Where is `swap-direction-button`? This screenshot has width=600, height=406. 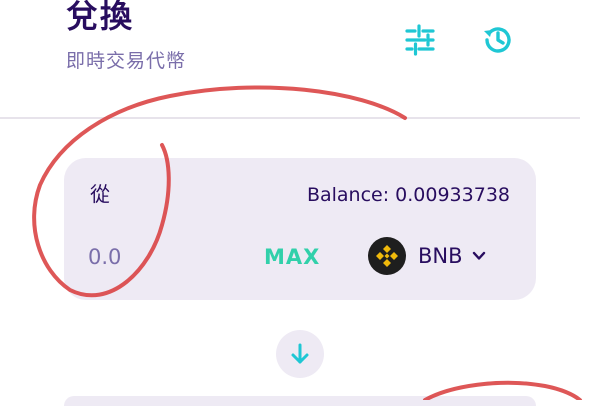
swap-direction-button is located at coordinates (300, 354).